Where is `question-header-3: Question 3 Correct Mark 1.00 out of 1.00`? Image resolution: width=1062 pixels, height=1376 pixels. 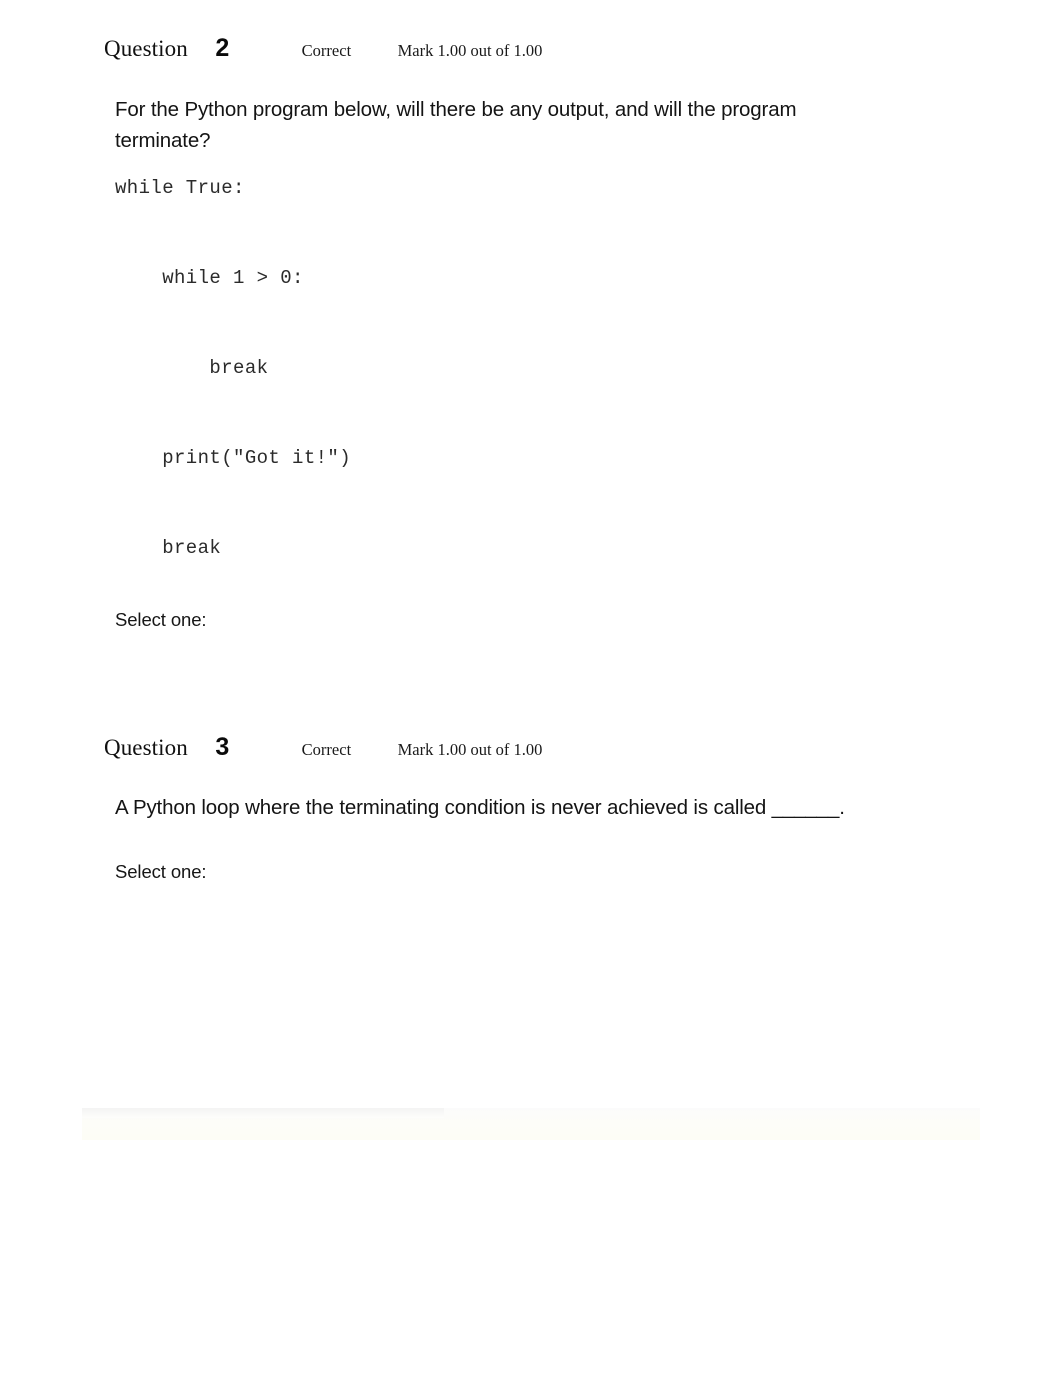
question-header-3: Question 3 Correct Mark 1.00 out of 1.00 is located at coordinates (531, 747).